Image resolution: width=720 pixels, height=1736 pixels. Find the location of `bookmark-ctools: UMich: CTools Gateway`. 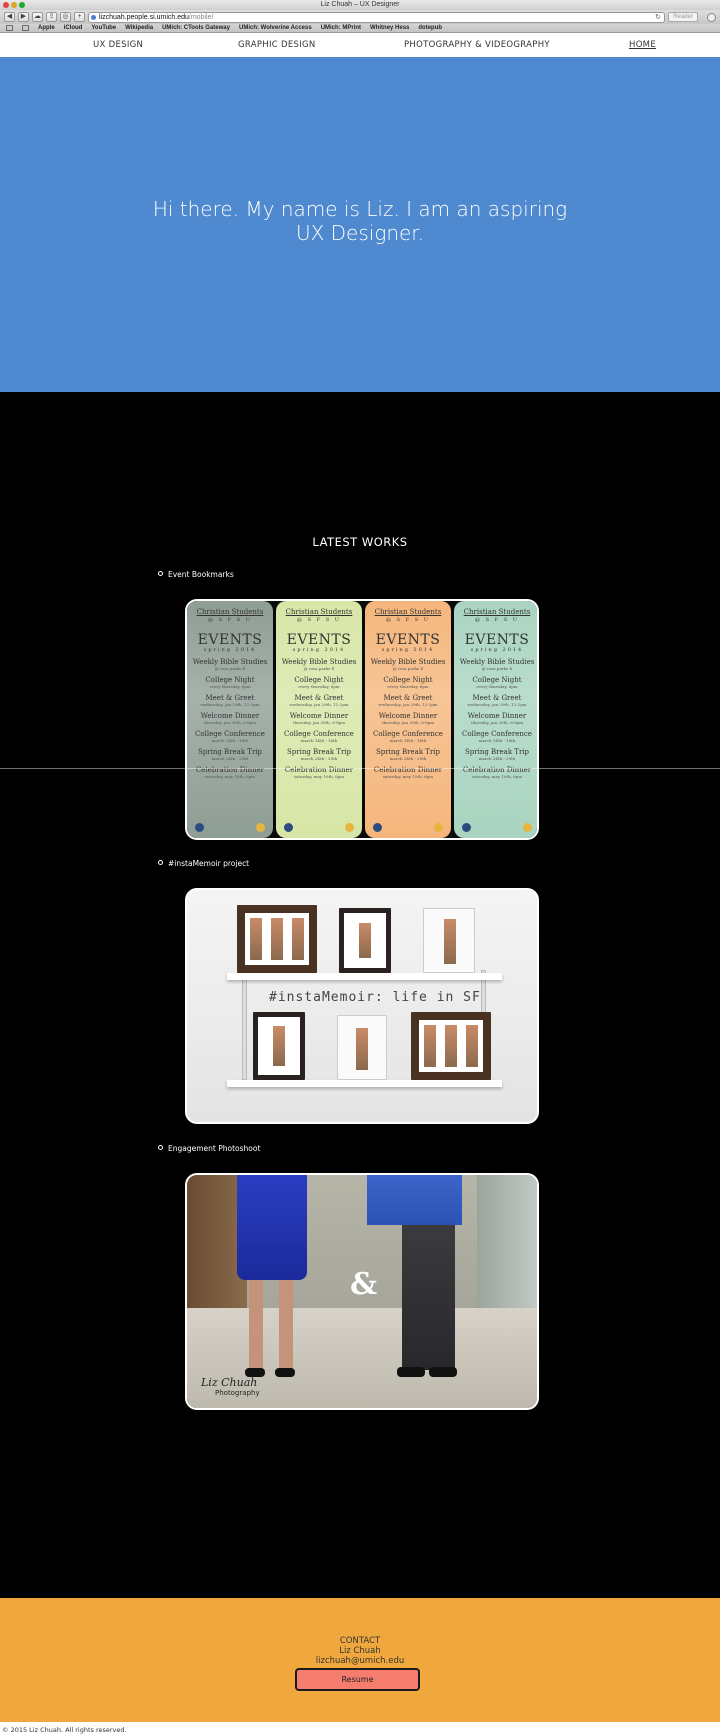

bookmark-ctools: UMich: CTools Gateway is located at coordinates (196, 28).